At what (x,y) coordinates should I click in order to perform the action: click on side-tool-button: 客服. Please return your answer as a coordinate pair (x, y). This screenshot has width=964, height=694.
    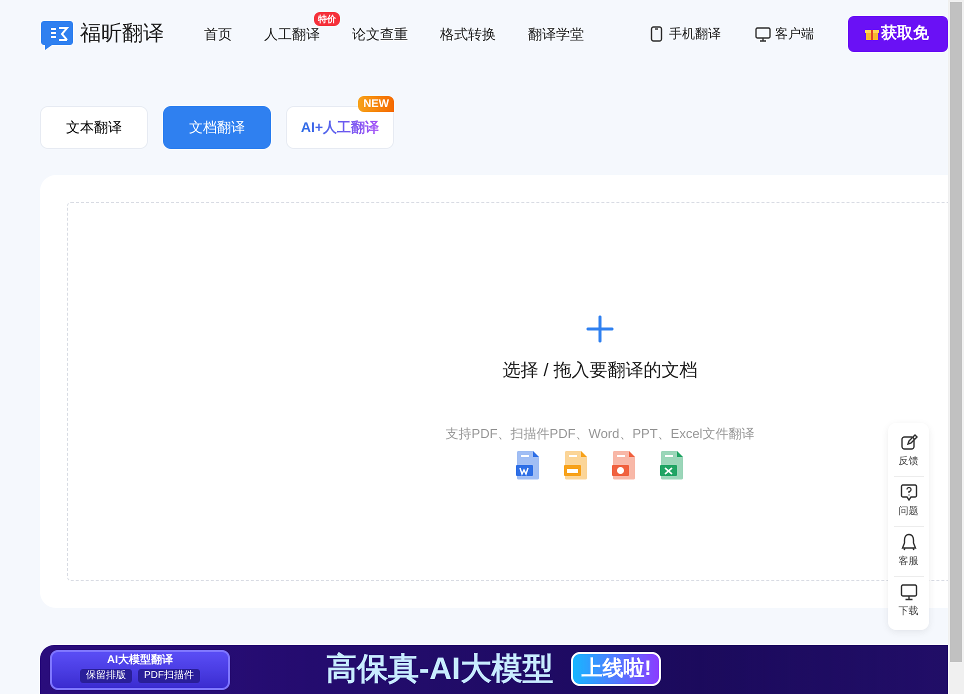
    Looking at the image, I should click on (909, 552).